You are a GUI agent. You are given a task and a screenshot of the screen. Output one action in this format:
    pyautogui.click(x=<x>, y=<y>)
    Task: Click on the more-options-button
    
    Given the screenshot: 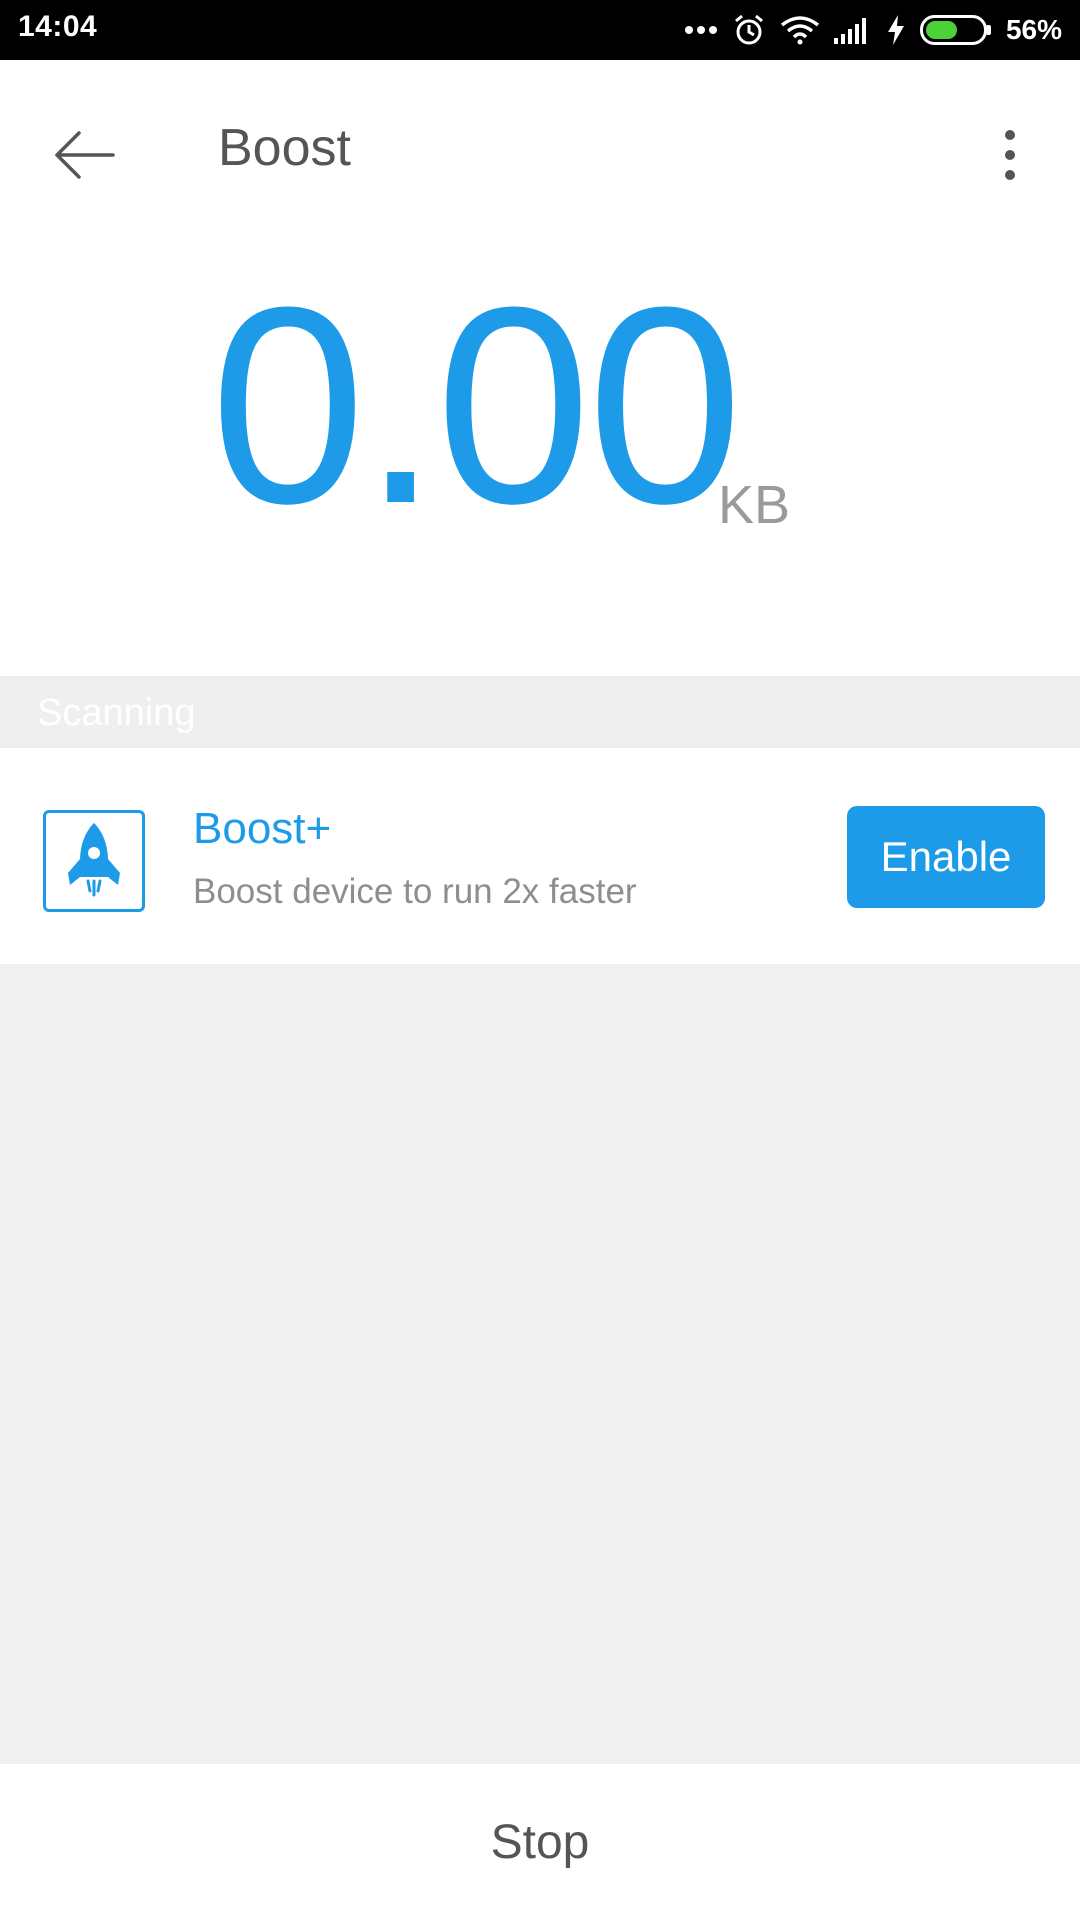 What is the action you would take?
    pyautogui.click(x=1010, y=157)
    